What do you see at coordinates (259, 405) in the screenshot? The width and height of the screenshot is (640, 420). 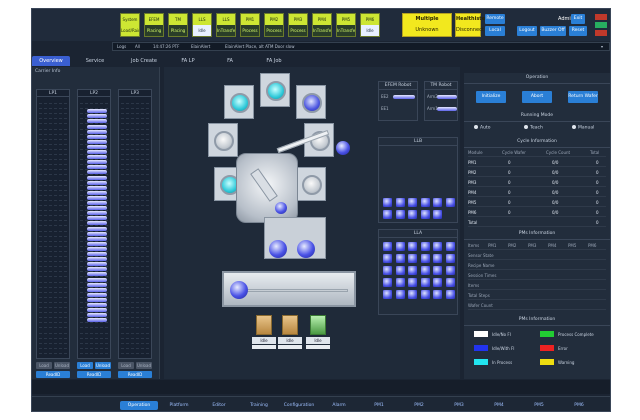 I see `nav-training: Training` at bounding box center [259, 405].